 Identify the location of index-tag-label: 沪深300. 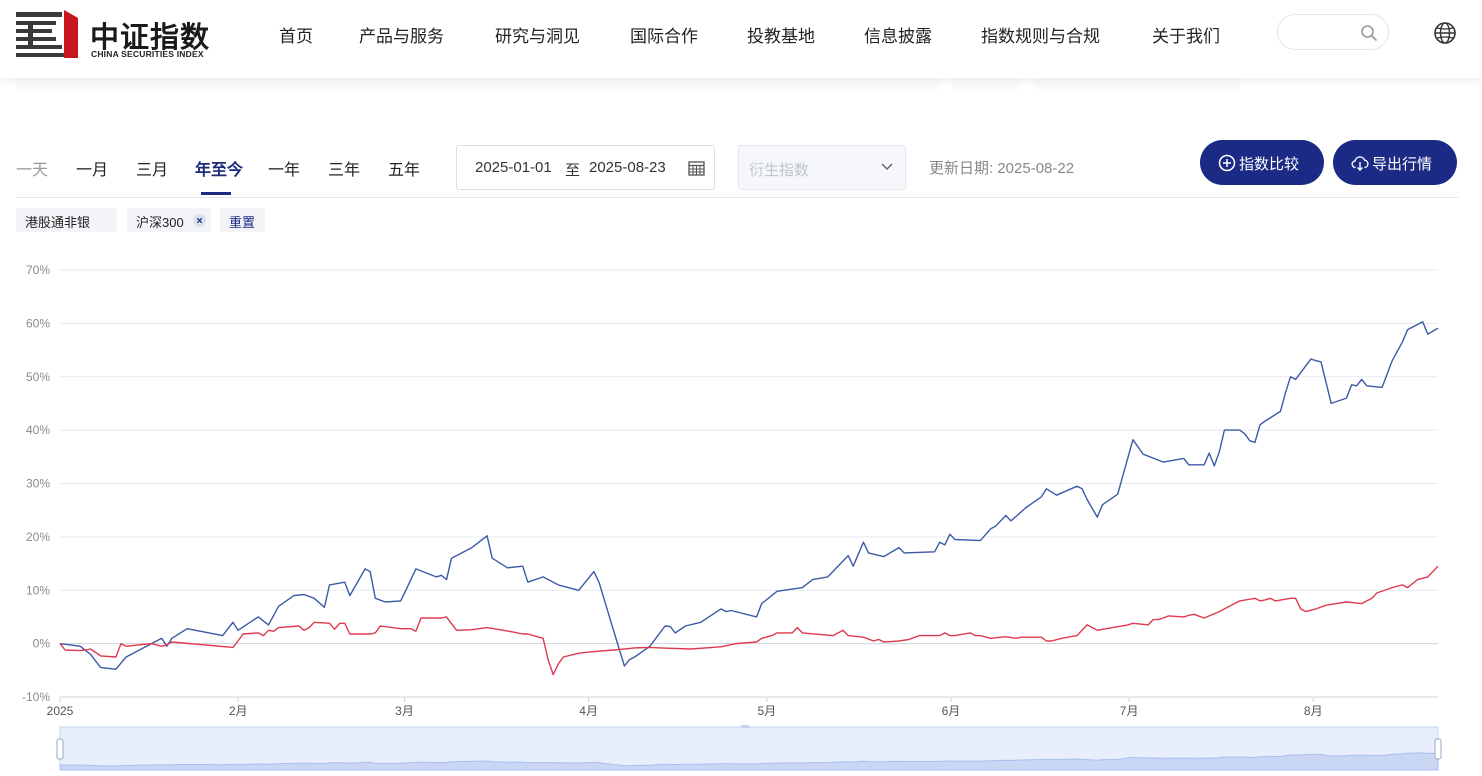
(160, 222).